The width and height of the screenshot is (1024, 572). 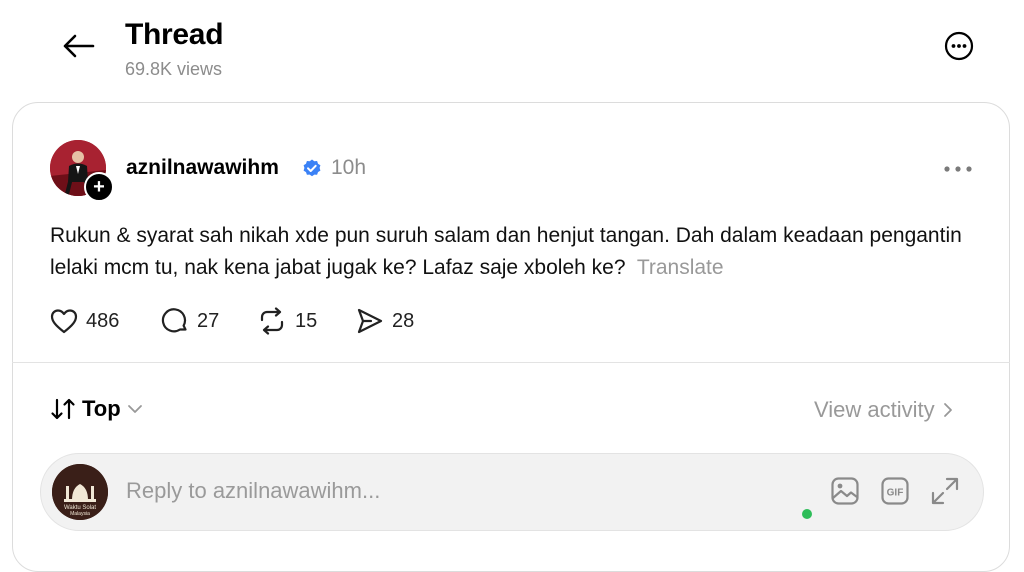 What do you see at coordinates (101, 408) in the screenshot?
I see `sort-label: Top` at bounding box center [101, 408].